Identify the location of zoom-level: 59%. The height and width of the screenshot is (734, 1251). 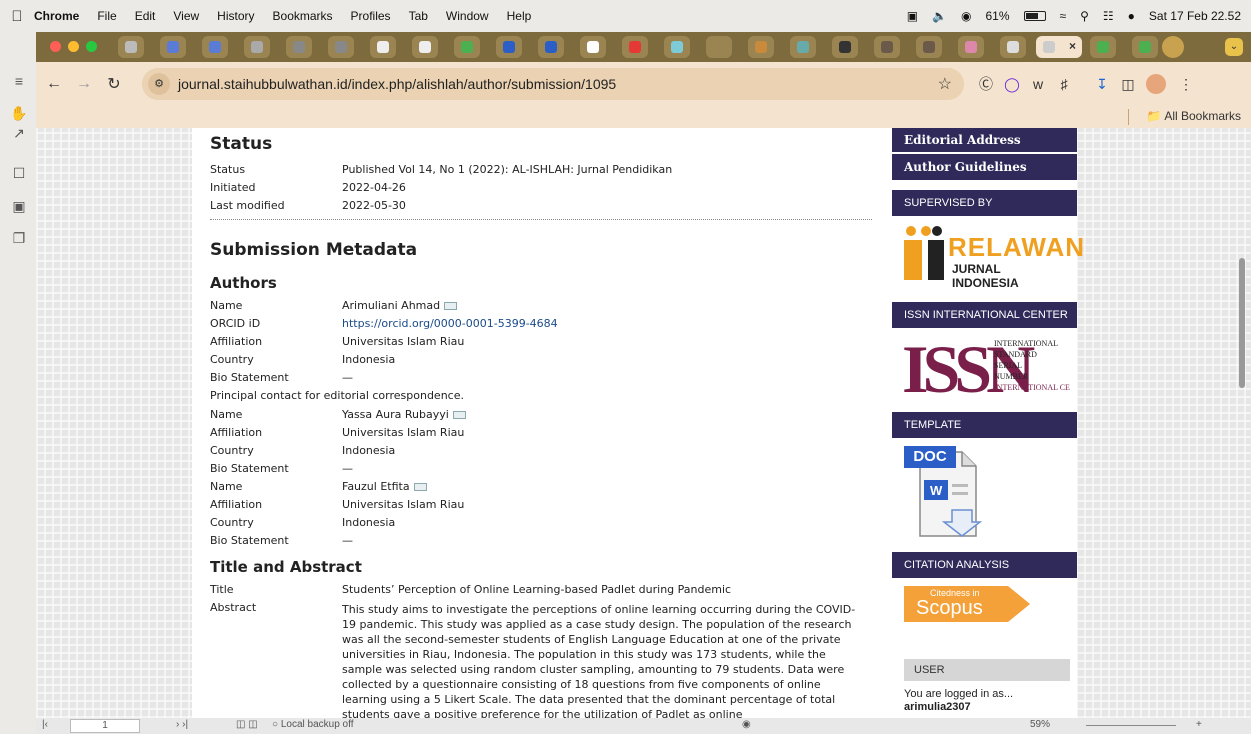
(1040, 724).